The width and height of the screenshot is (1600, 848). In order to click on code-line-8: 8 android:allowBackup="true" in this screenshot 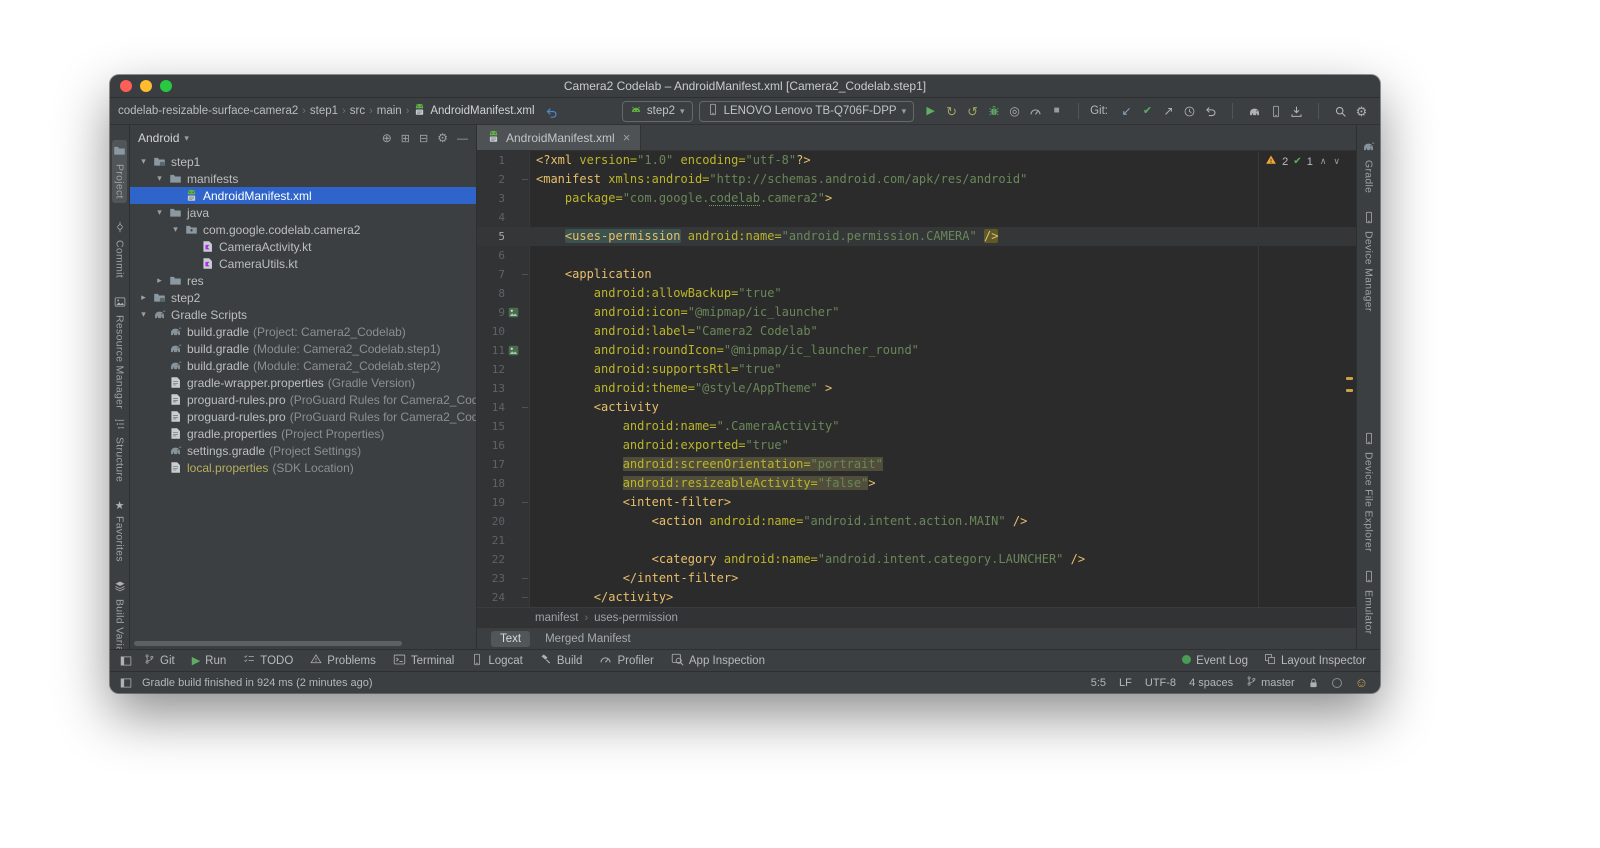, I will do `click(916, 293)`.